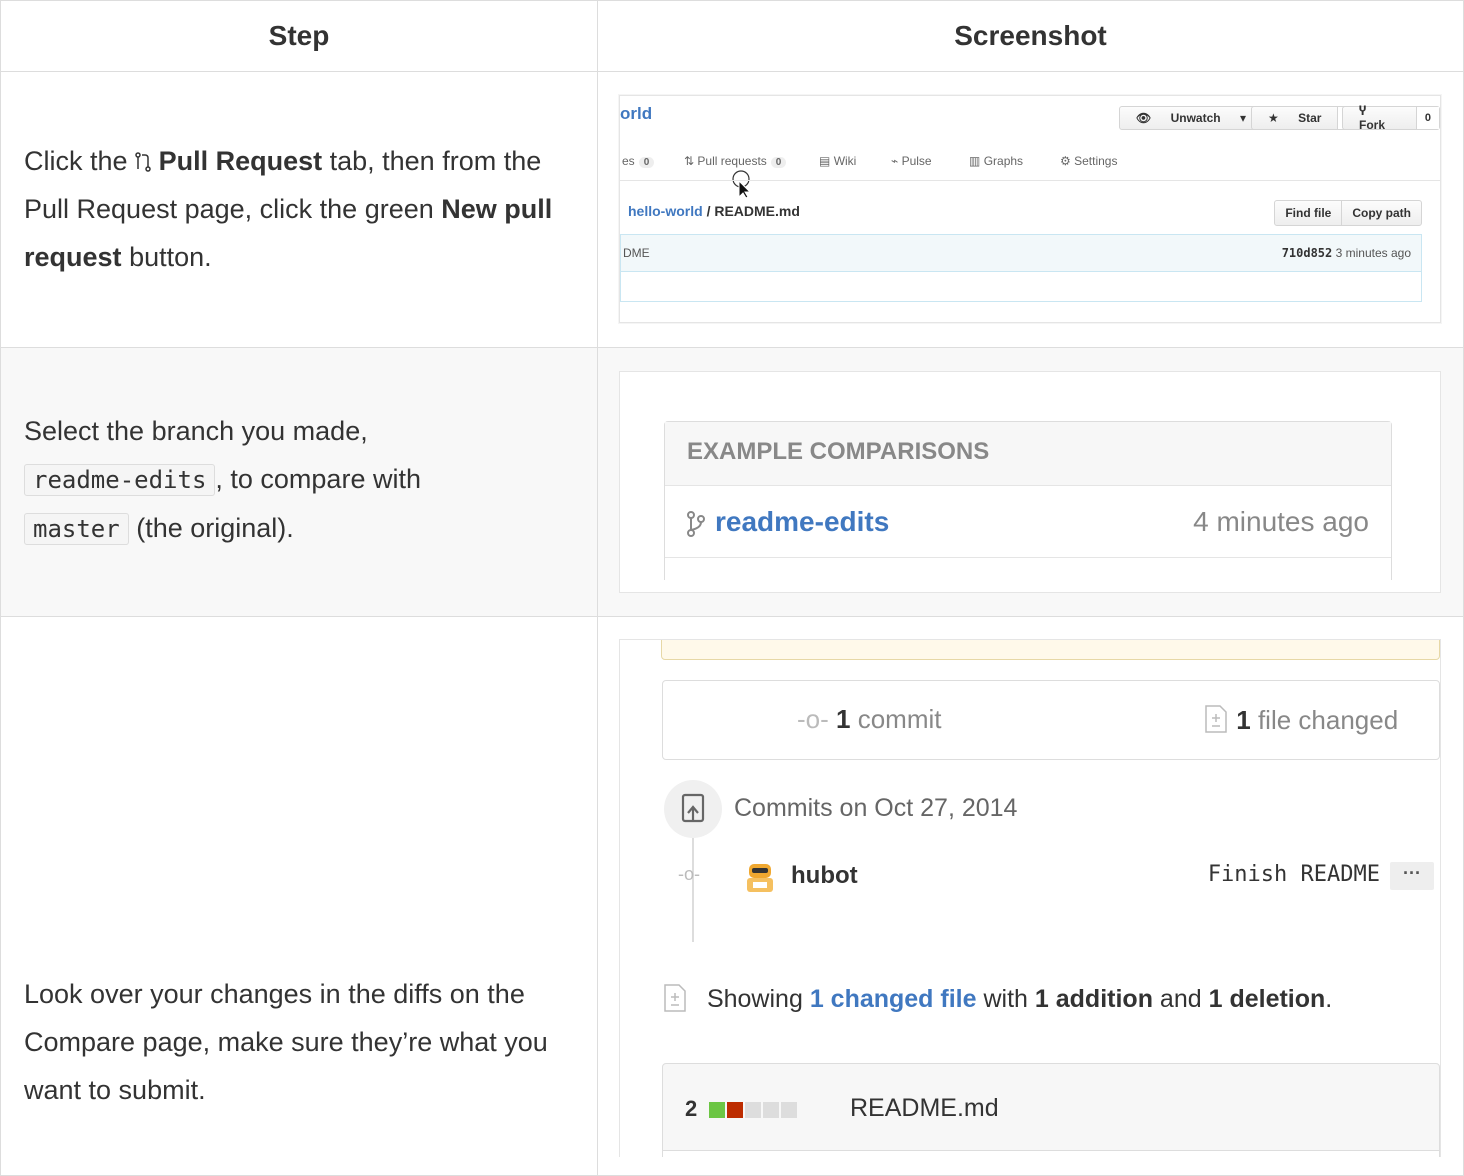 This screenshot has height=1176, width=1464. What do you see at coordinates (299, 36) in the screenshot?
I see `header-step: Step` at bounding box center [299, 36].